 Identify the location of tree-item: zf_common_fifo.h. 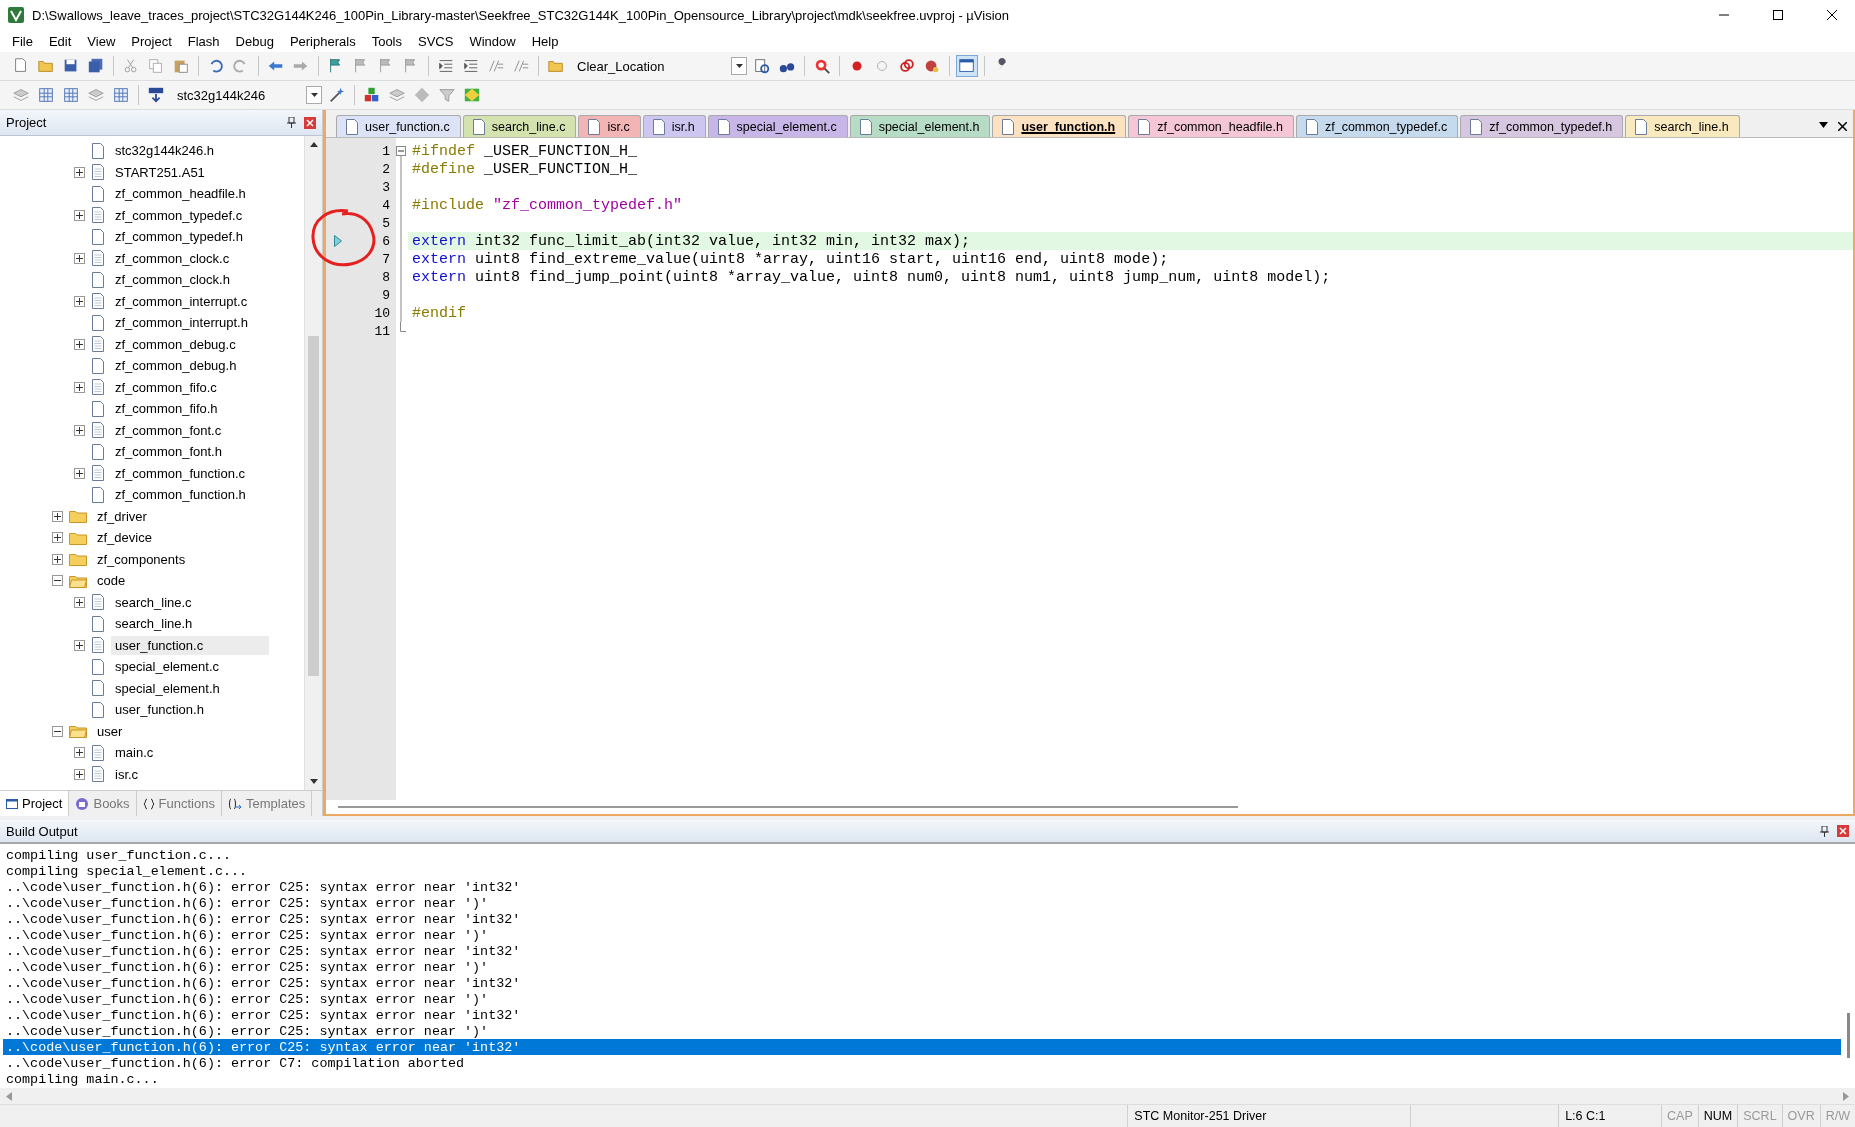
(166, 409).